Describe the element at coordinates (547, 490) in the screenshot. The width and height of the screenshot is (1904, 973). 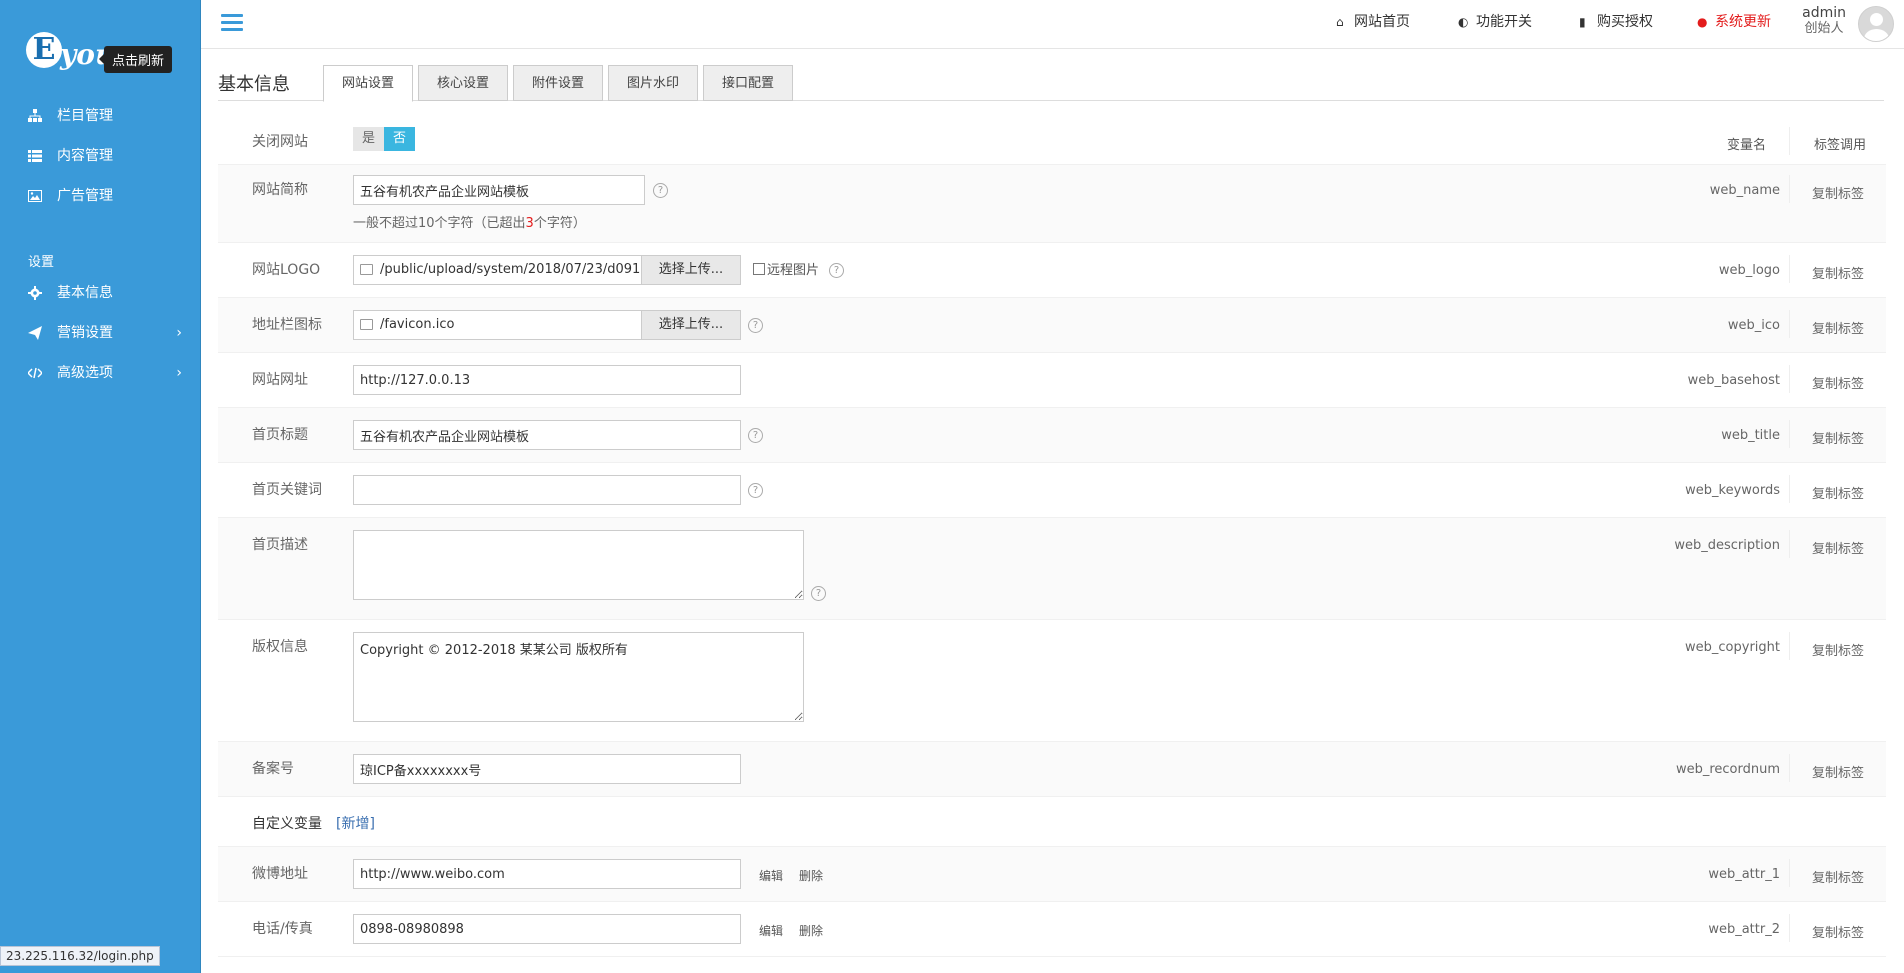
I see `web-keywords-input` at that location.